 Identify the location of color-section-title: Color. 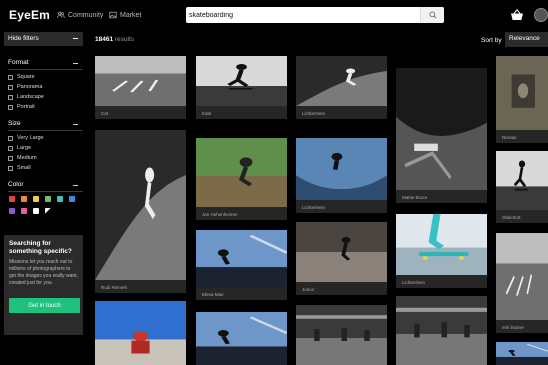
(43, 184).